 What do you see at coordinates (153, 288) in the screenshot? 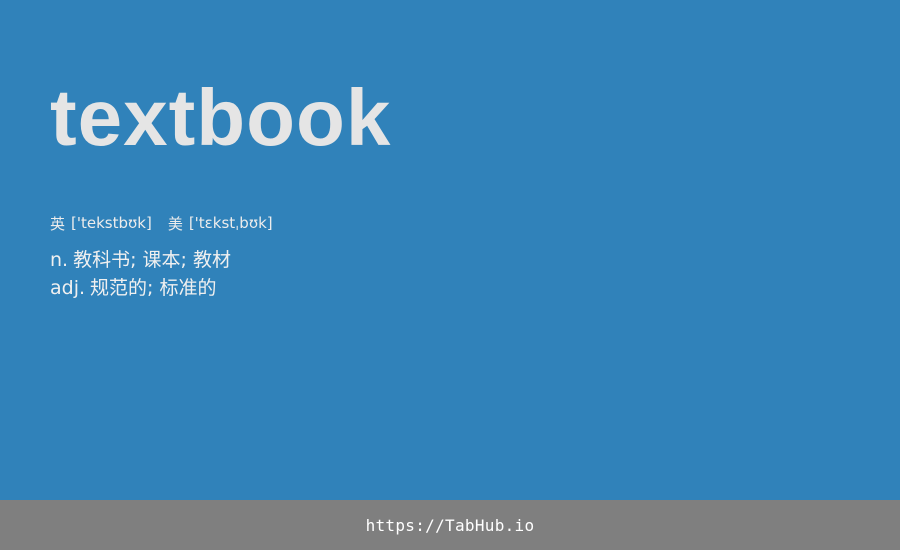
I see `definition-adjective-meaning: 规范的; 标准的` at bounding box center [153, 288].